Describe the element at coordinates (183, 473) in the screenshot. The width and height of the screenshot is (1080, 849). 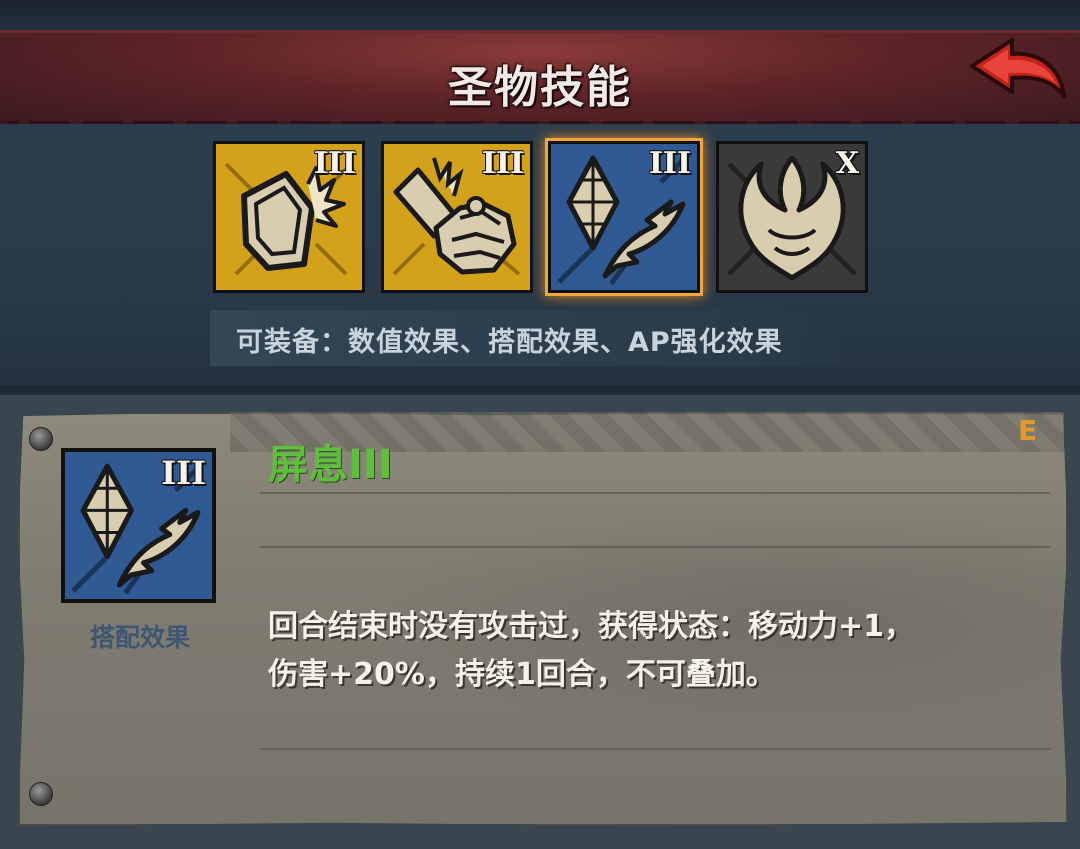
I see `detail-skill-rank: III` at that location.